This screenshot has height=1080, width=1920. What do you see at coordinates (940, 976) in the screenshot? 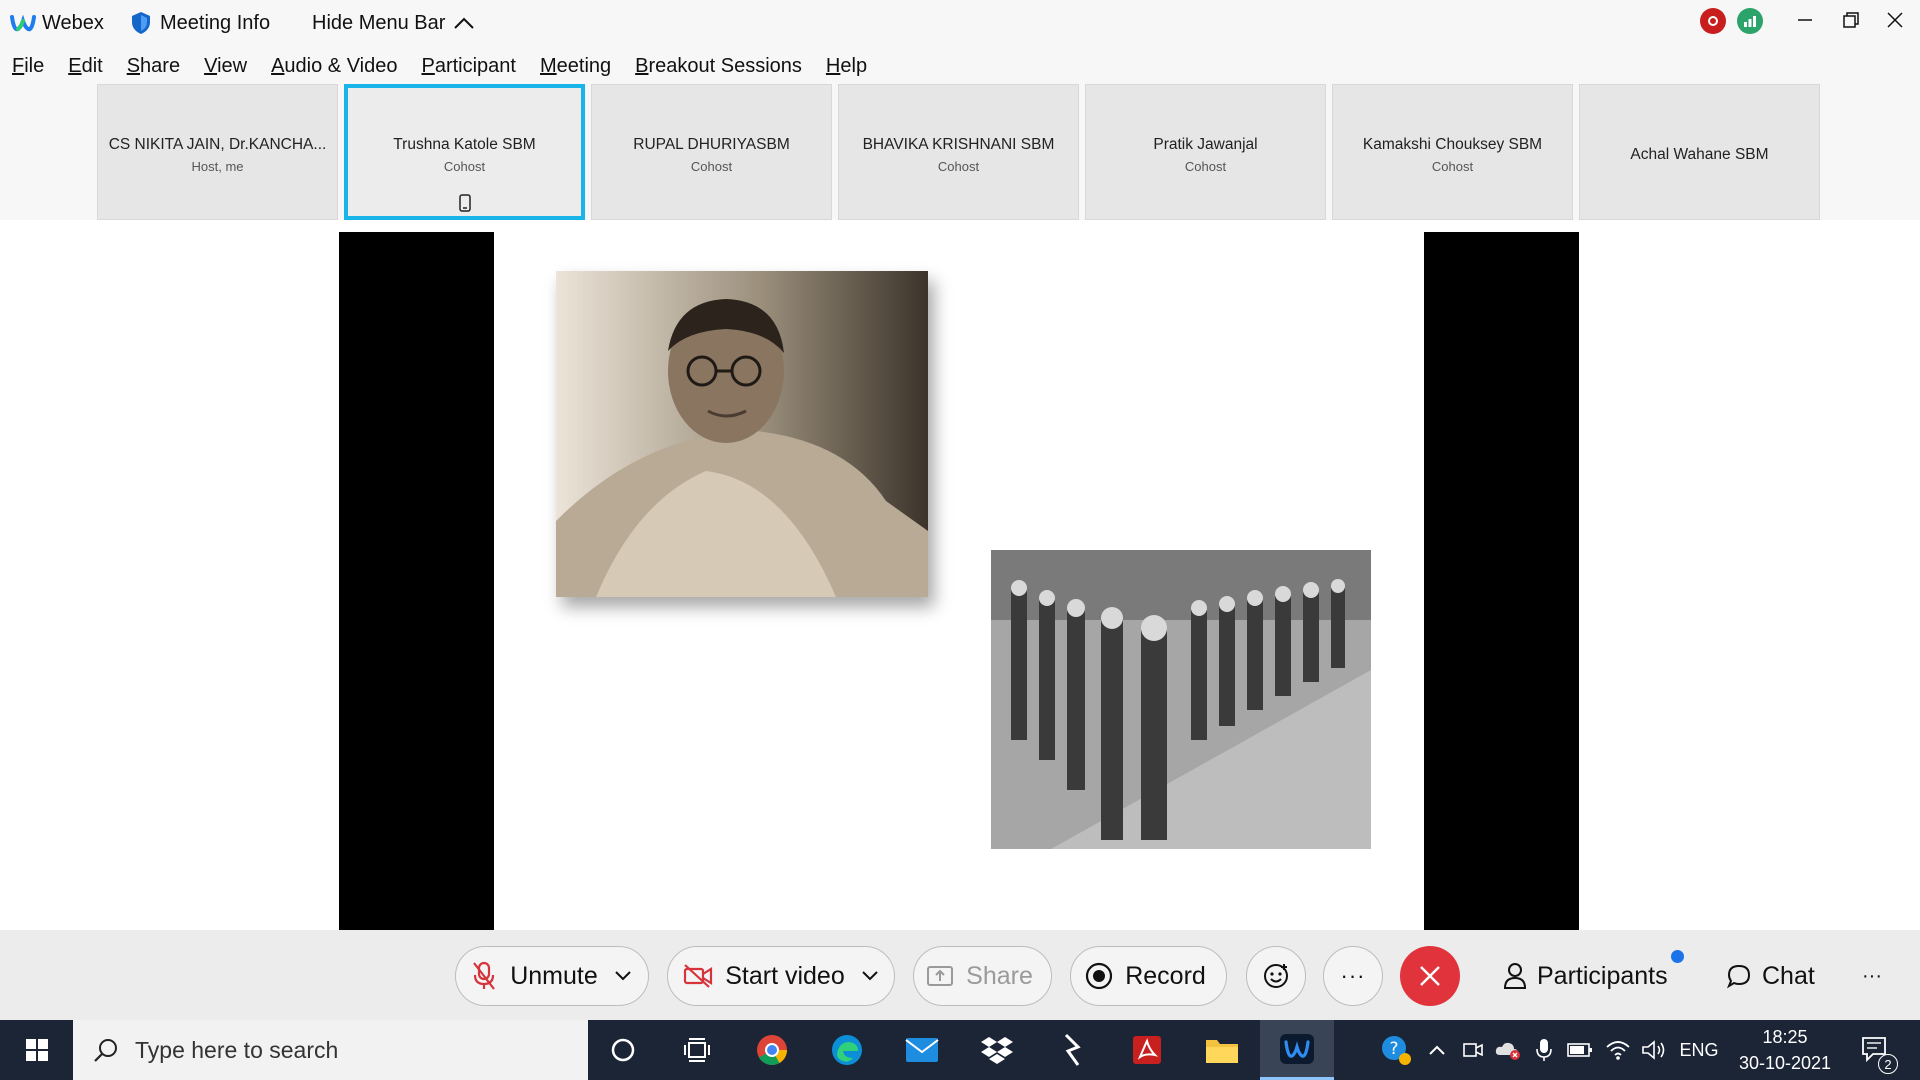
I see `share-screen-icon` at bounding box center [940, 976].